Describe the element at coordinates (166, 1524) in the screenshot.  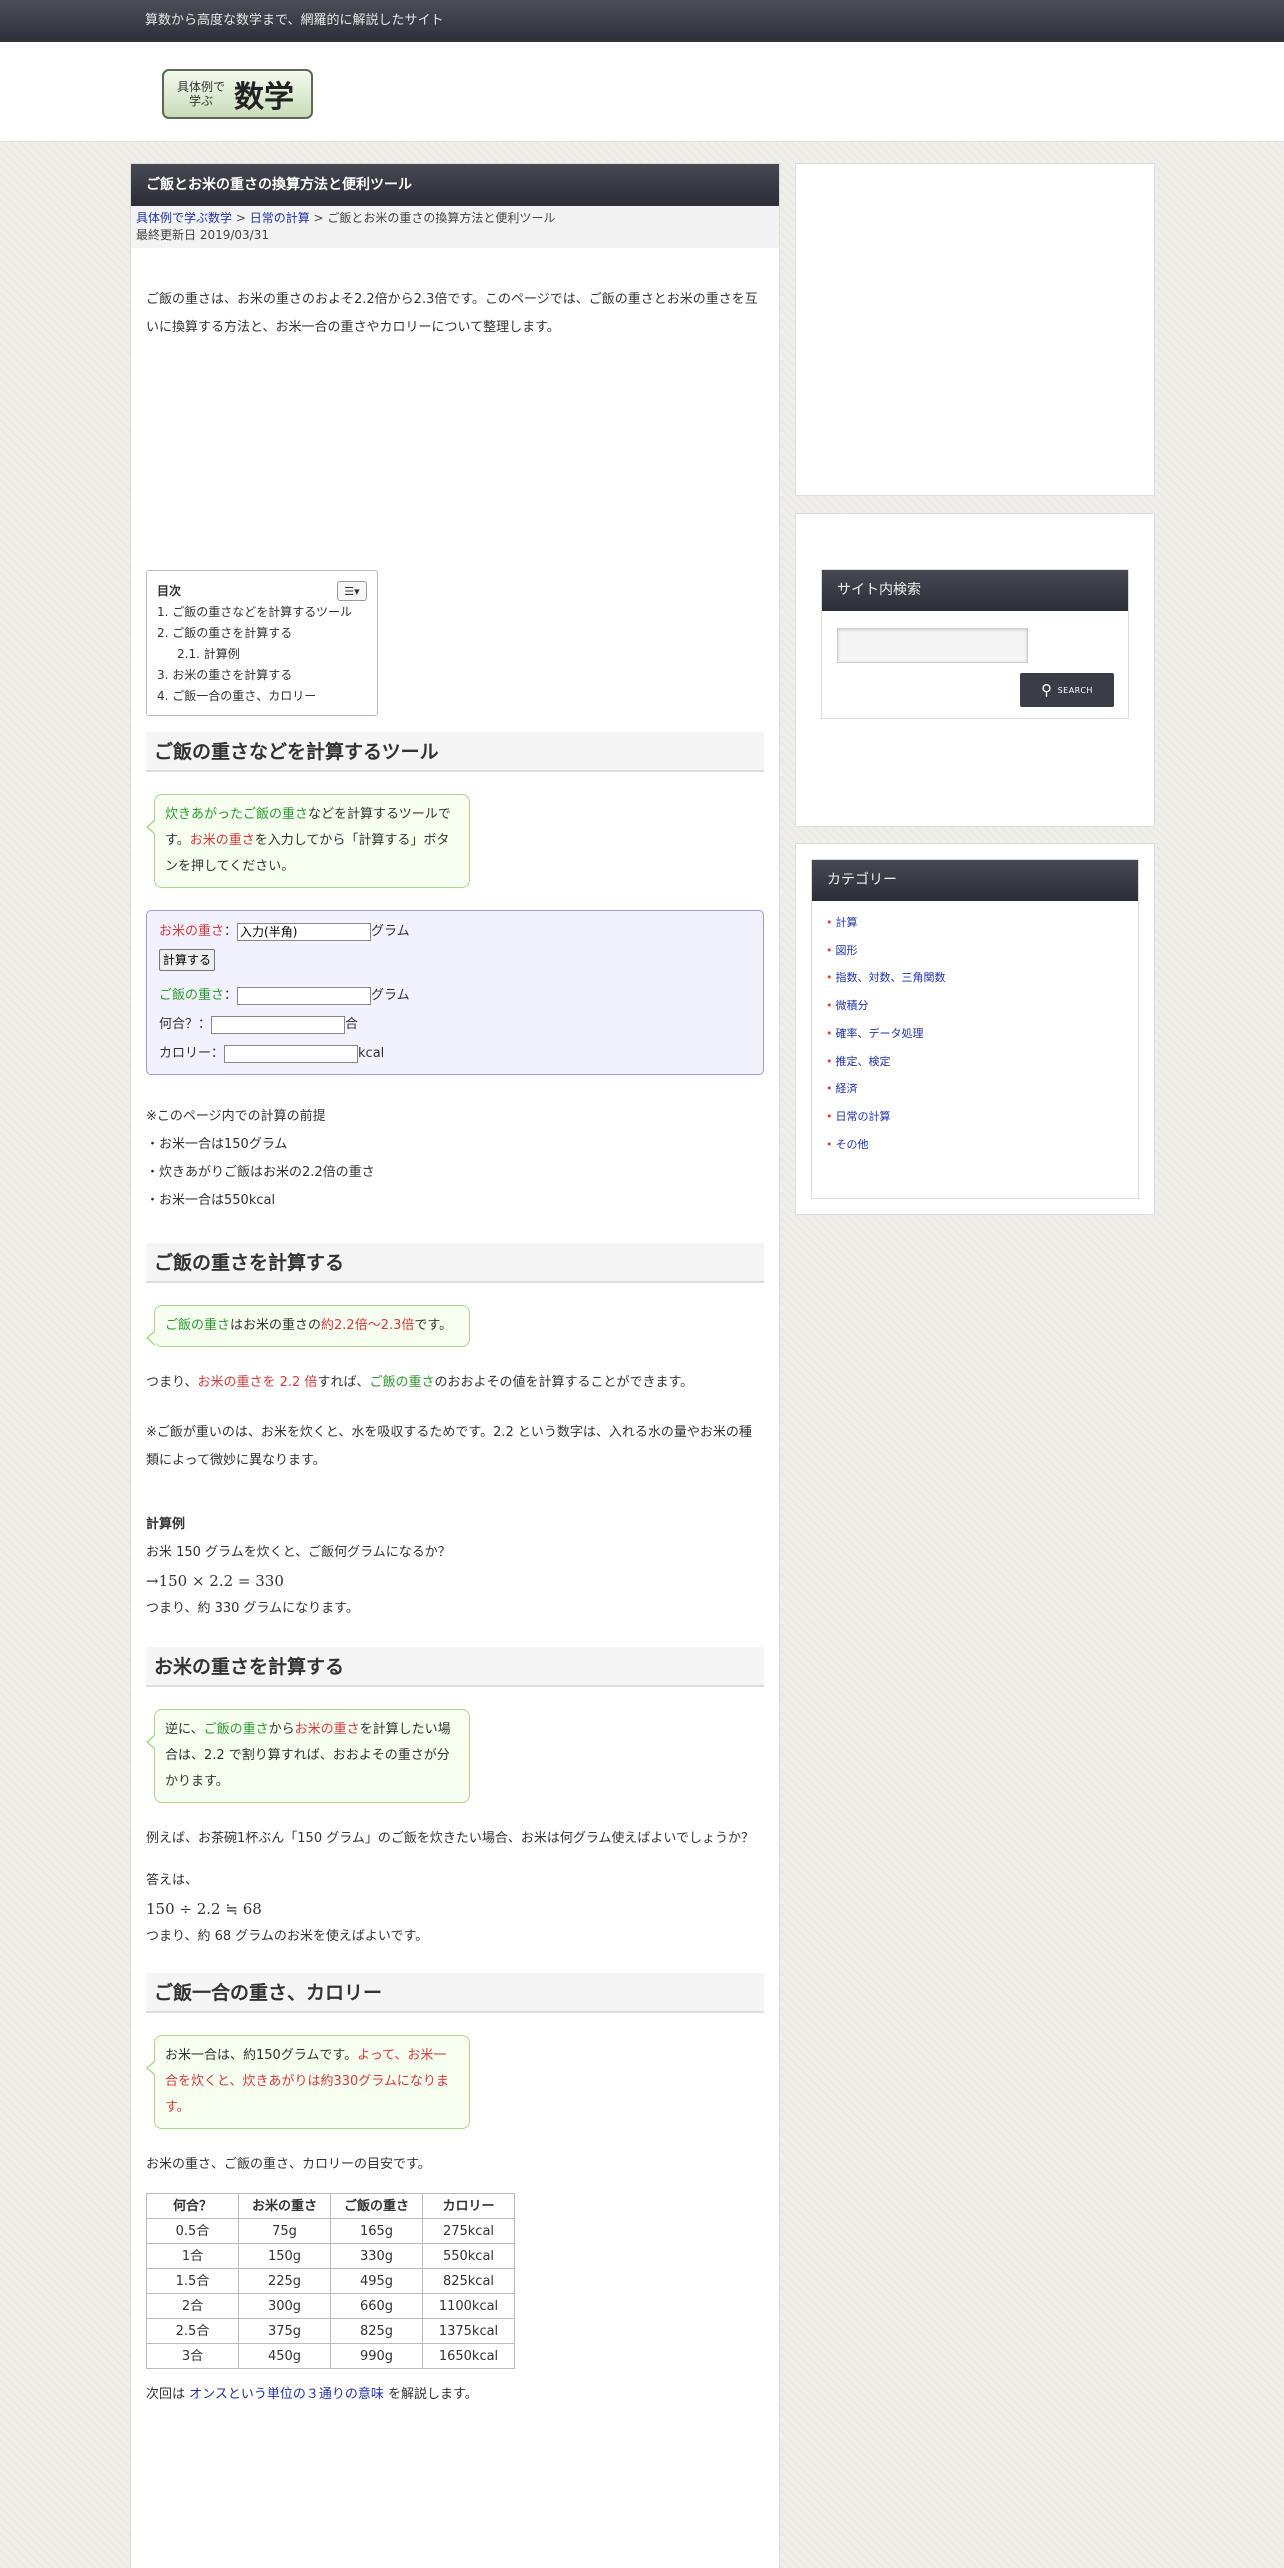
I see `example-heading: 計算例` at that location.